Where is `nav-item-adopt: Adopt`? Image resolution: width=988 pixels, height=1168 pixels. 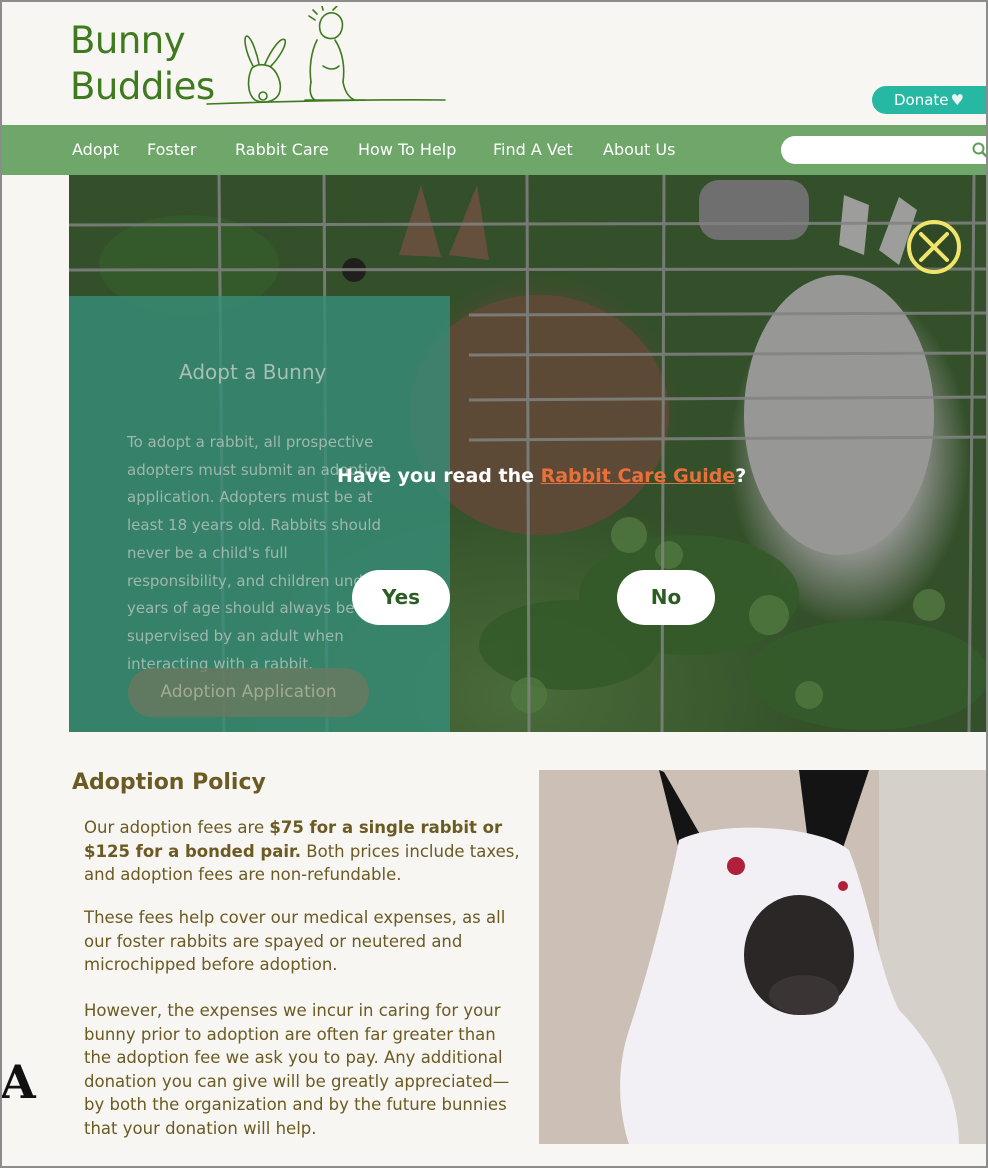
nav-item-adopt: Adopt is located at coordinates (95, 149).